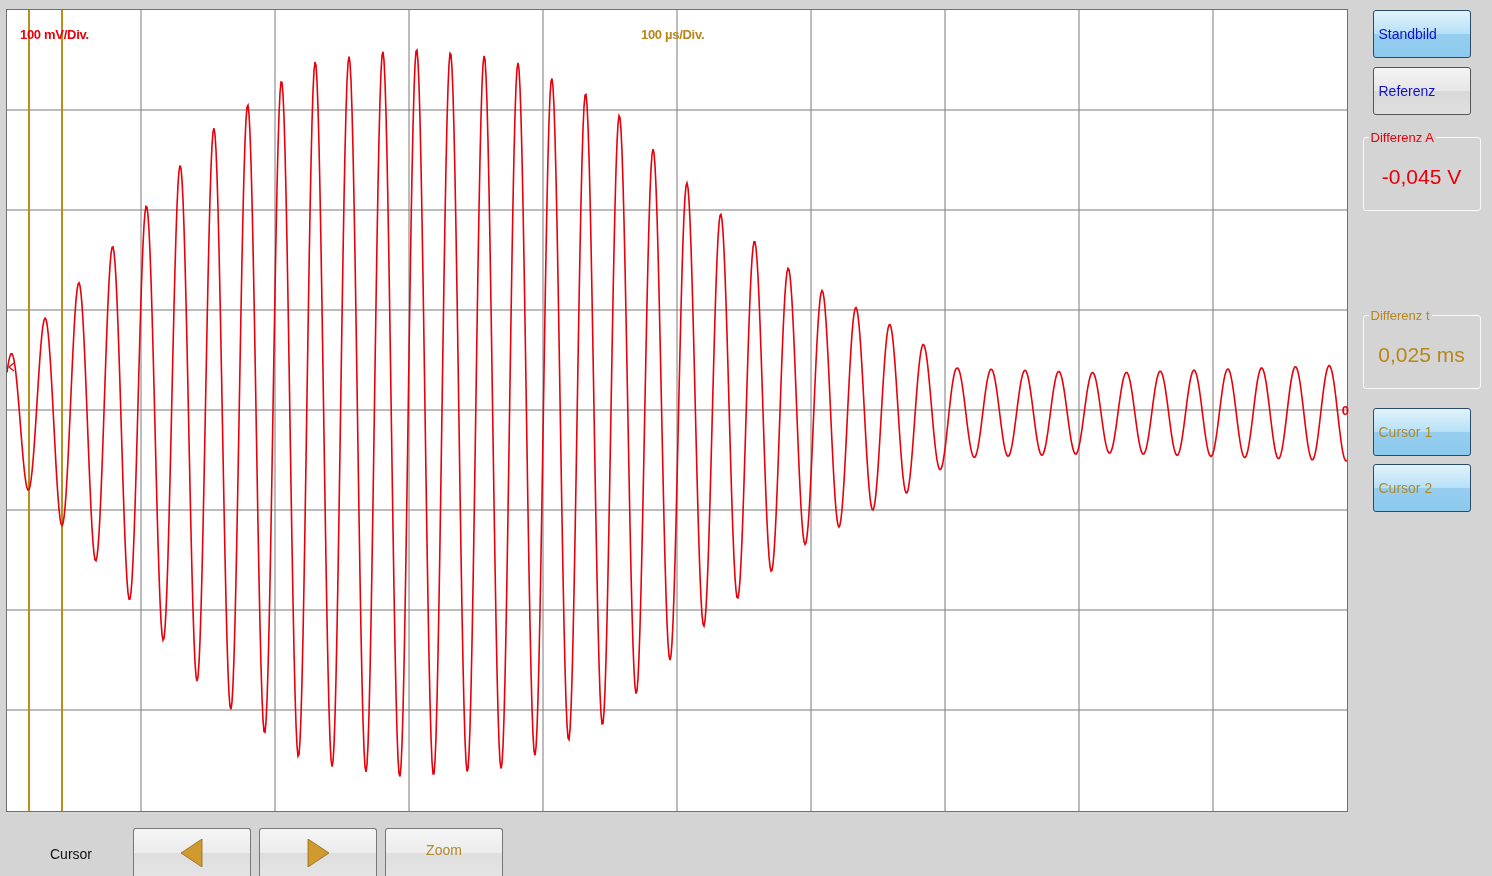 Image resolution: width=1492 pixels, height=876 pixels. Describe the element at coordinates (1402, 137) in the screenshot. I see `readout-title: Differenz A` at that location.